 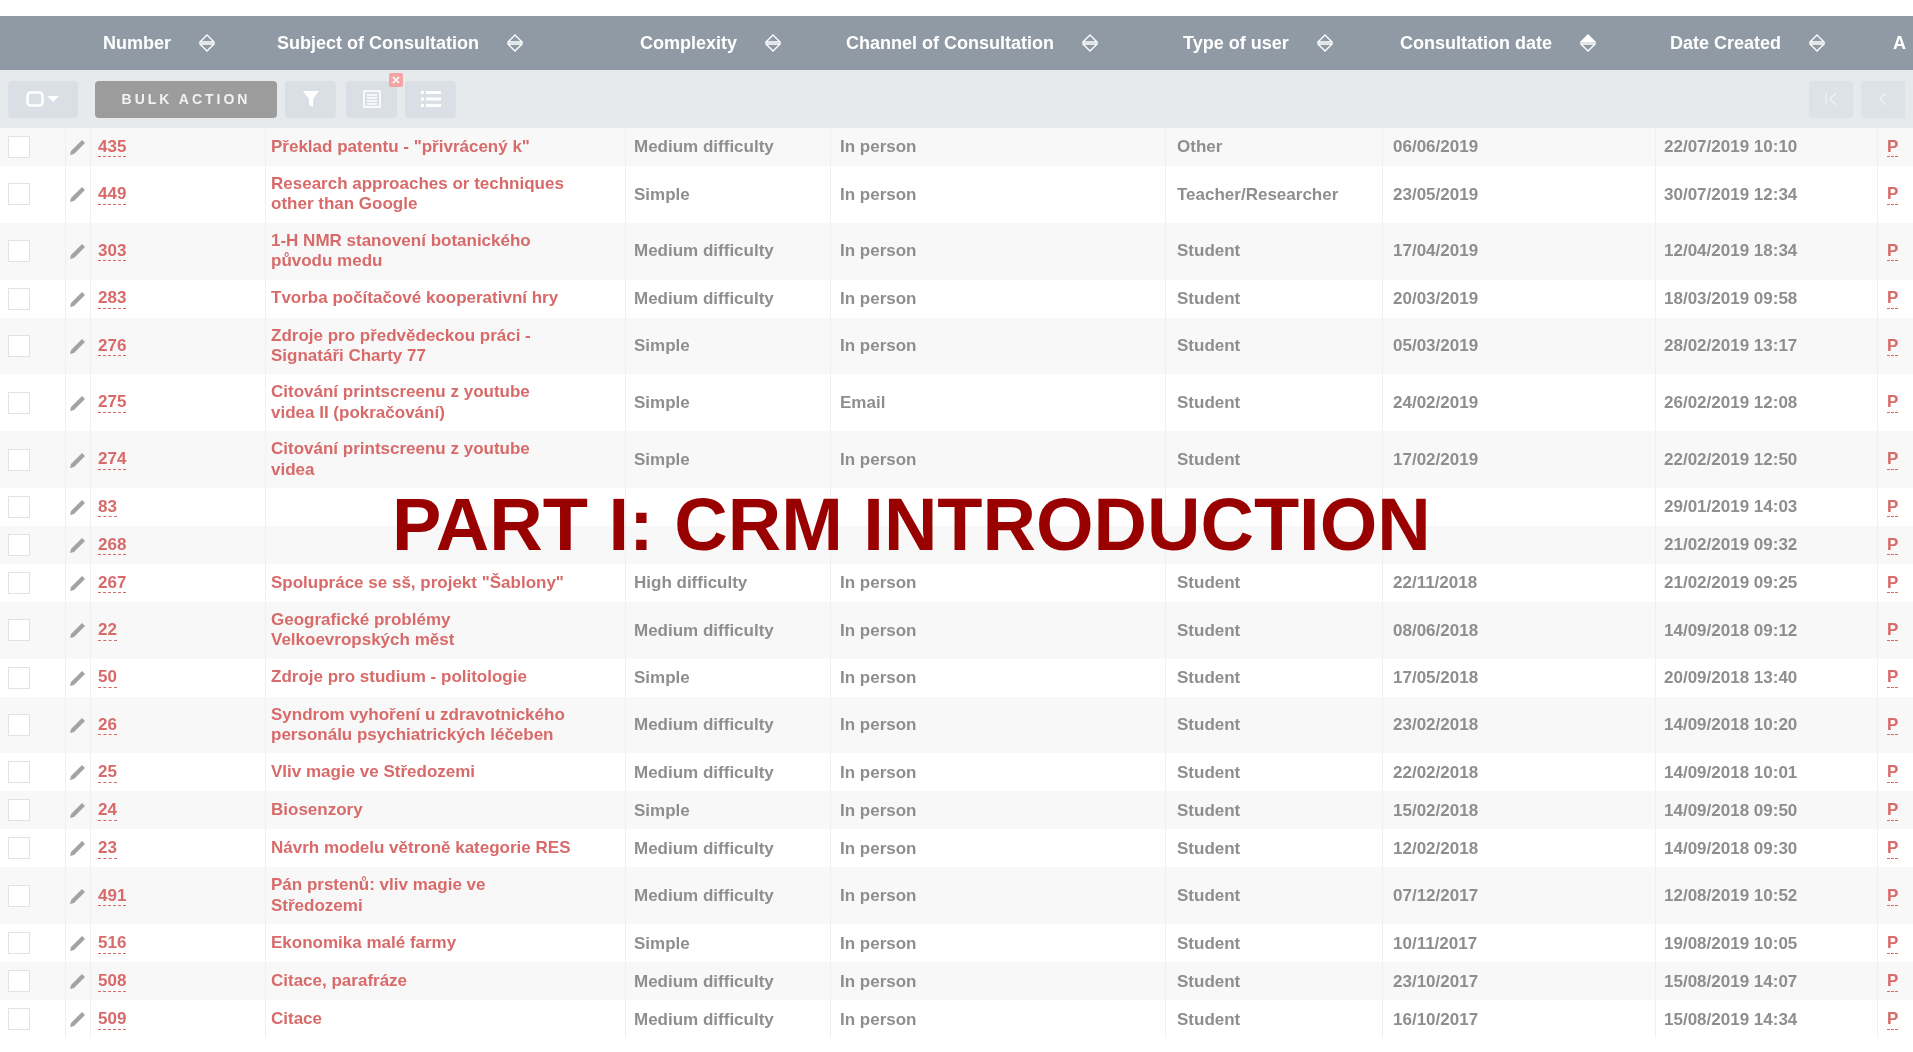 What do you see at coordinates (107, 630) in the screenshot?
I see `number-link: 22` at bounding box center [107, 630].